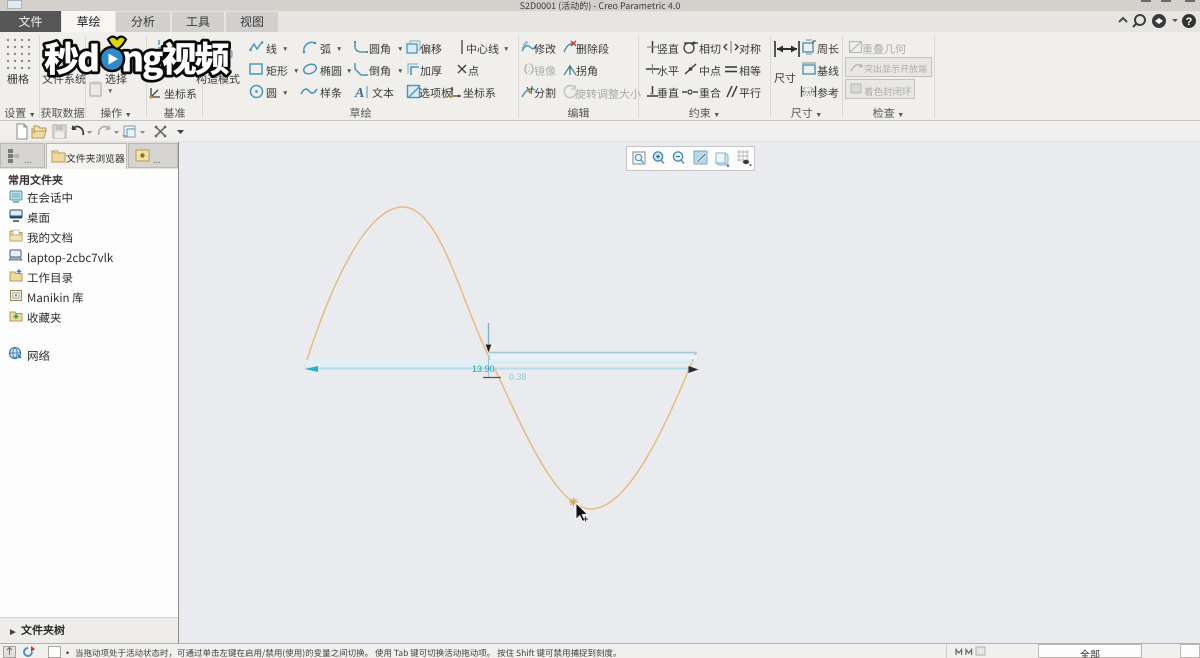  What do you see at coordinates (71, 57) in the screenshot?
I see `svg-text: 秒d` at bounding box center [71, 57].